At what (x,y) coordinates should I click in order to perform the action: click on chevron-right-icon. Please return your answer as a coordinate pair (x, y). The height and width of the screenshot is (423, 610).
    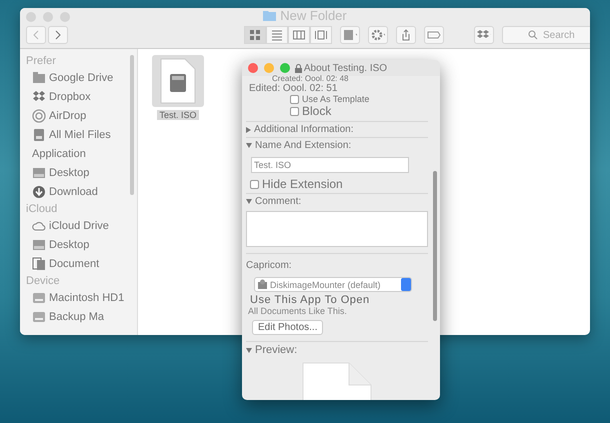
    Looking at the image, I should click on (58, 35).